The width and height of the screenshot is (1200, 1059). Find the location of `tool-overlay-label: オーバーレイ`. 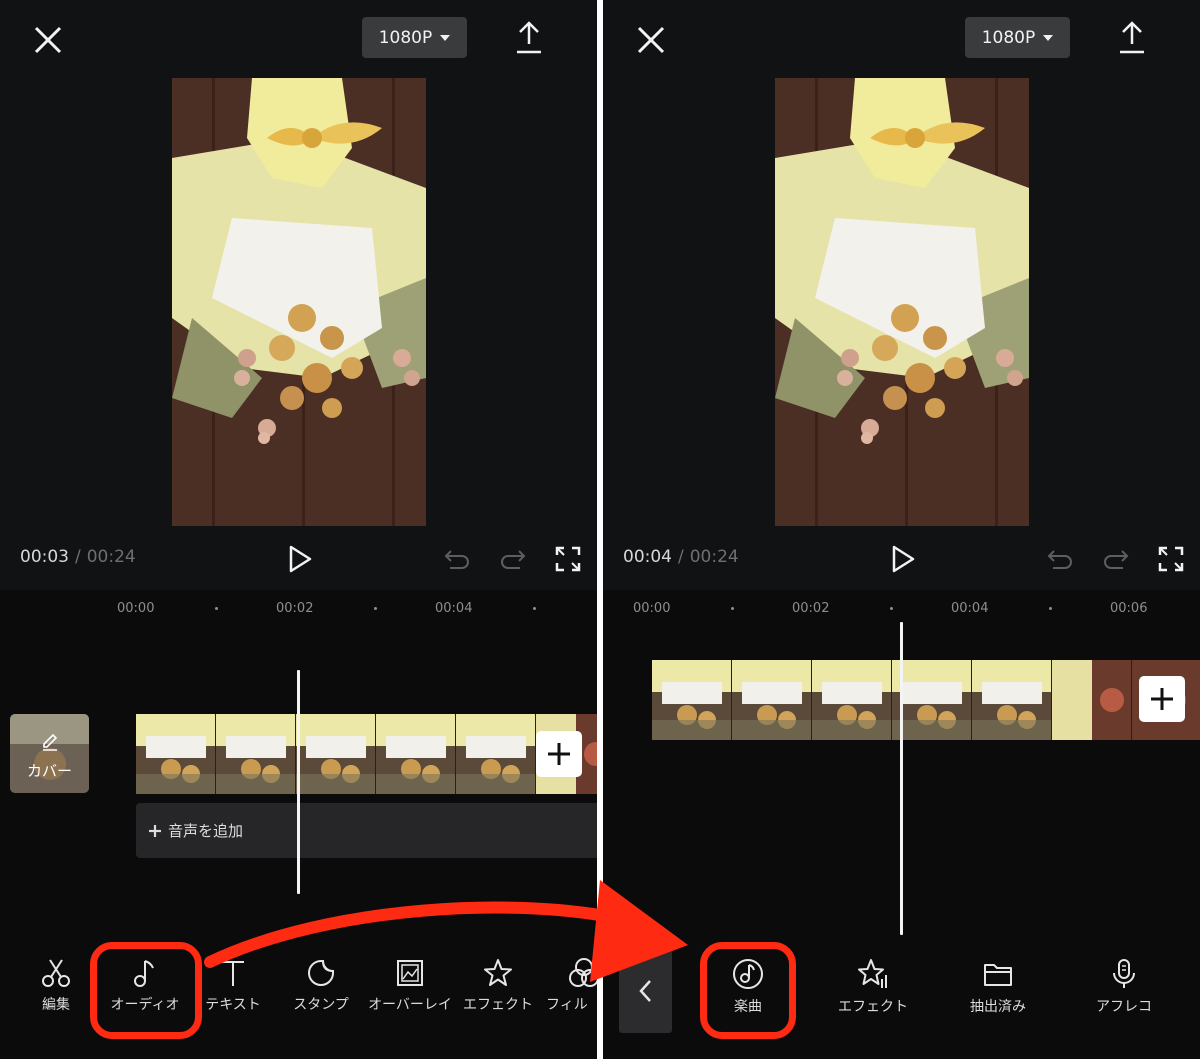

tool-overlay-label: オーバーレイ is located at coordinates (410, 1005).